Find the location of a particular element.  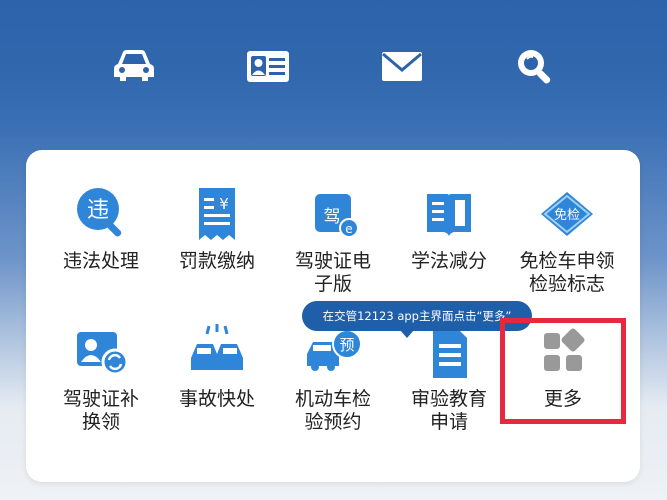

tile-violation: 违 违法处理 is located at coordinates (101, 228).